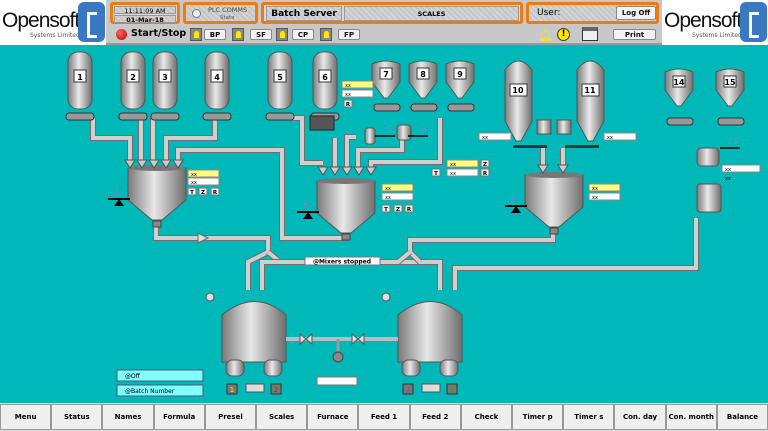 This screenshot has width=768, height=431. I want to click on nav-button-timer-p: Timer p, so click(538, 417).